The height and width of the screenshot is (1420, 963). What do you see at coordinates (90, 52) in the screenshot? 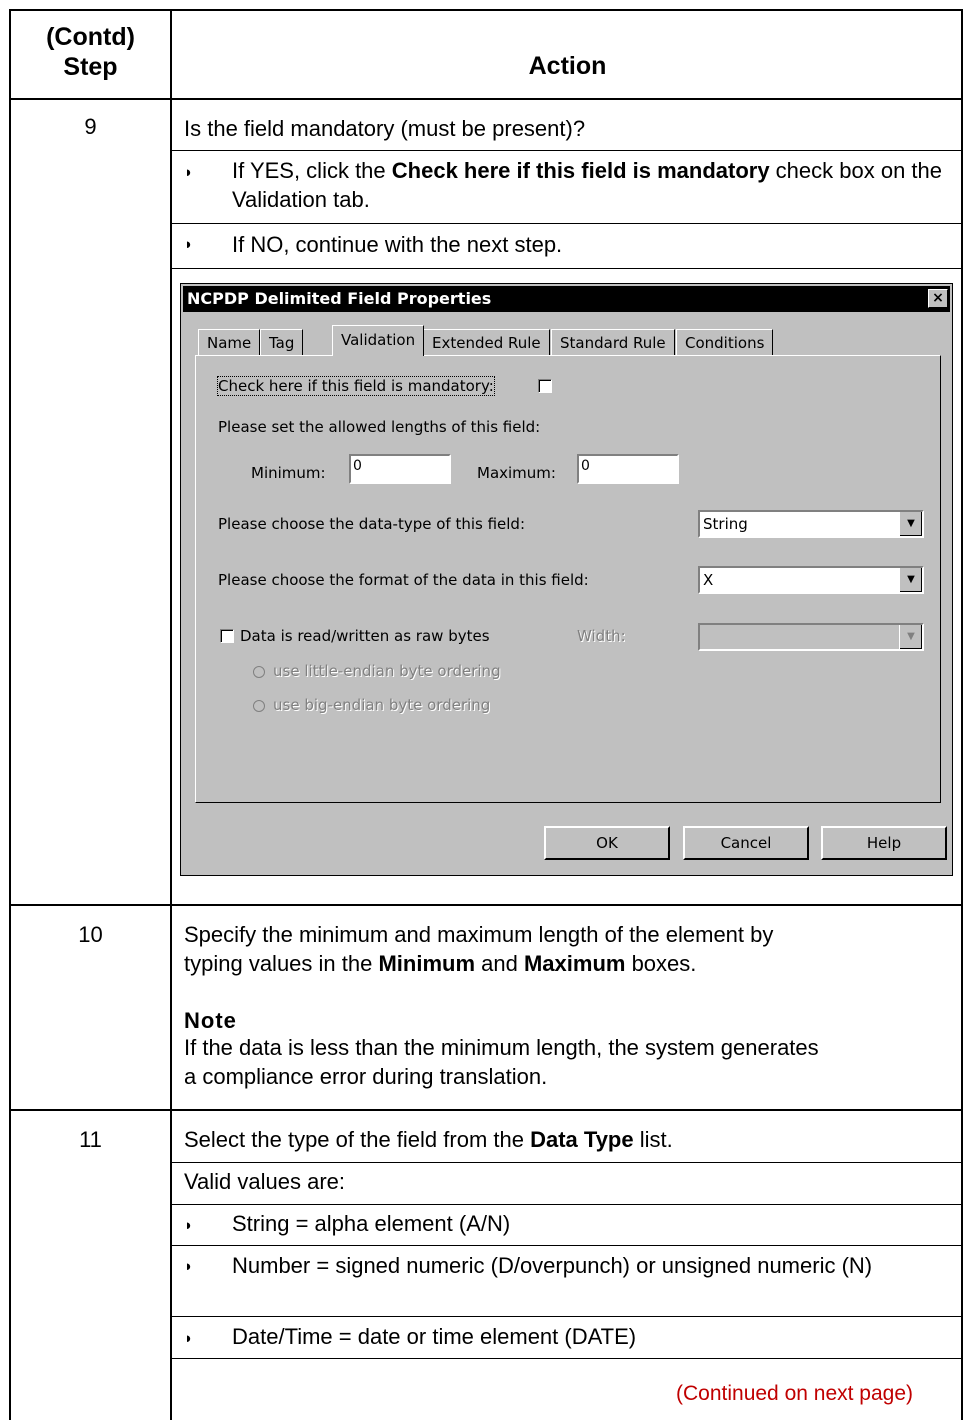
I see `header-step: (Contd) Step` at bounding box center [90, 52].